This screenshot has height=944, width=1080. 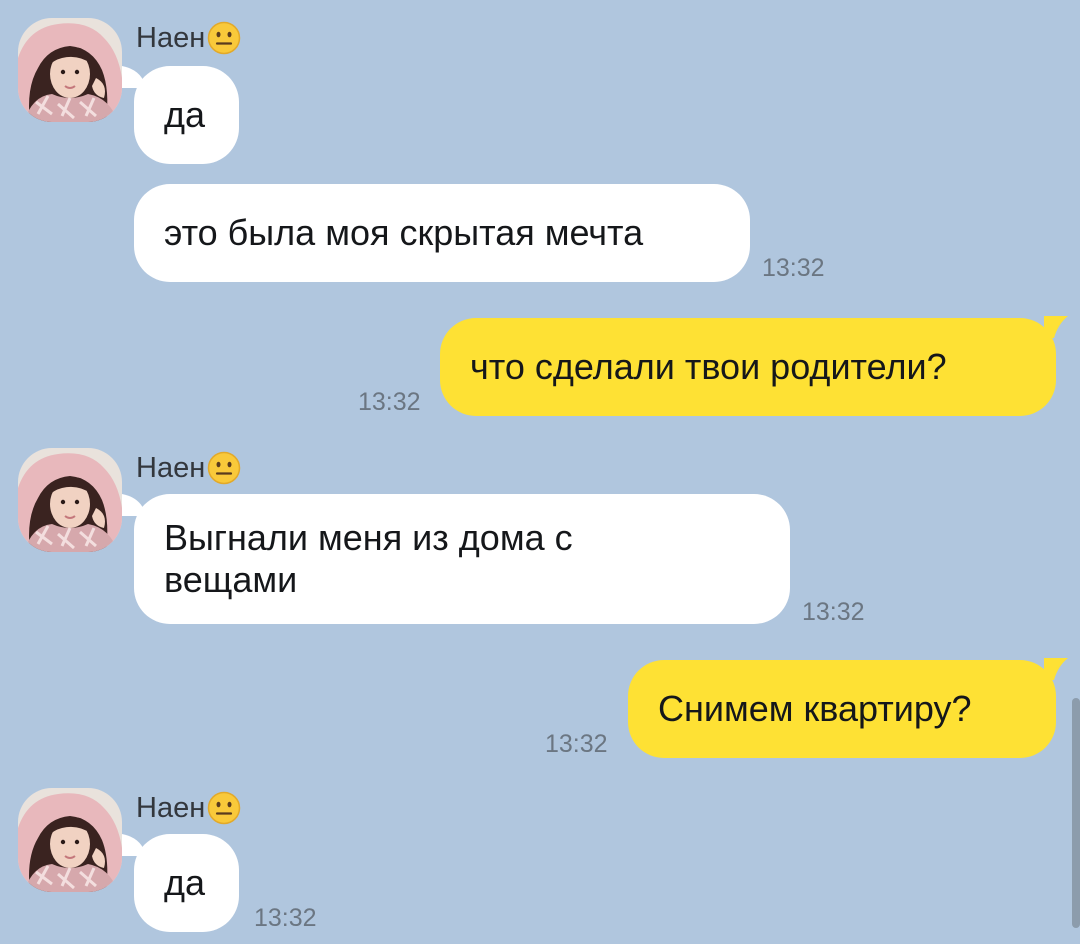 I want to click on message-bubble-incoming: это была моя скрытая мечта, so click(x=442, y=233).